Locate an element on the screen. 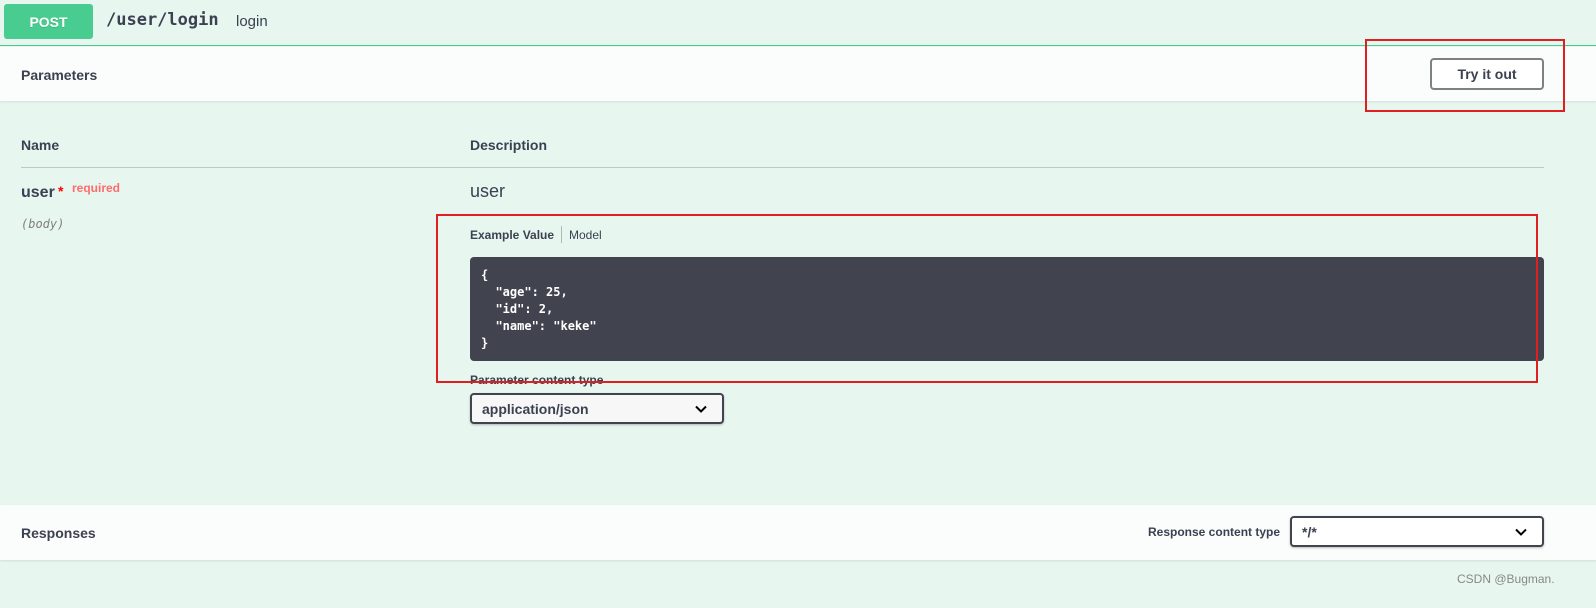 The width and height of the screenshot is (1596, 608). parameters-header: Parameters is located at coordinates (798, 74).